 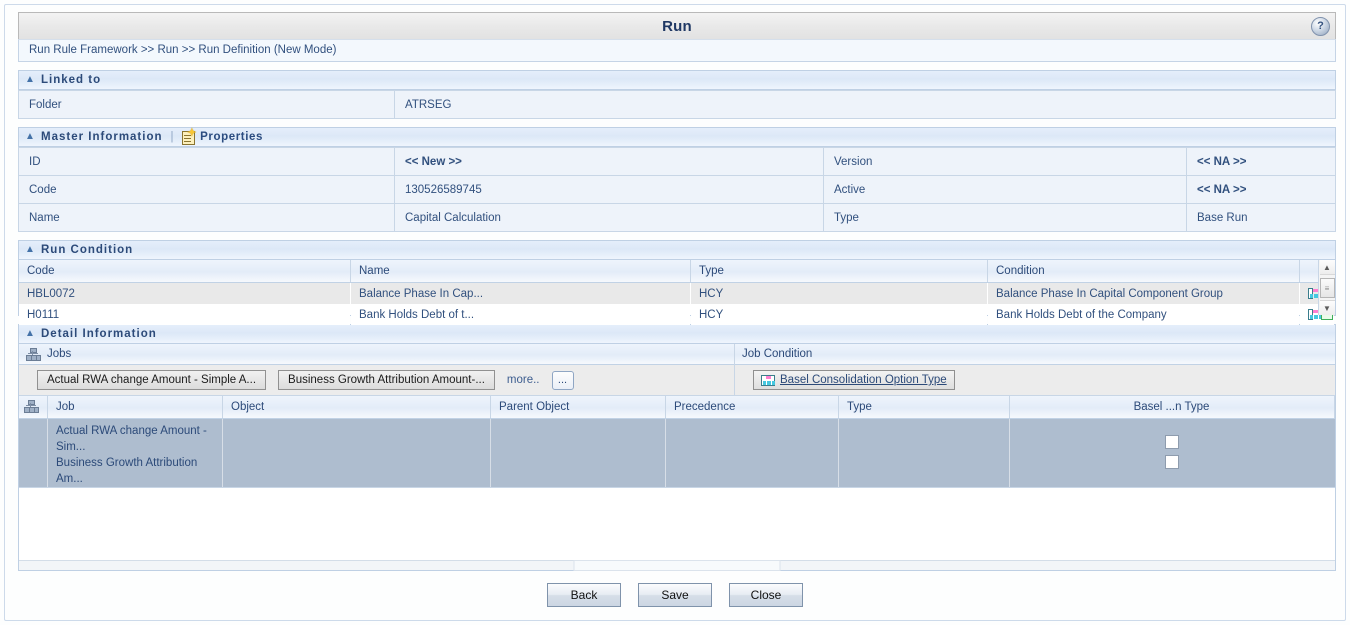 What do you see at coordinates (71, 80) in the screenshot?
I see `linked-to-title: Linked to` at bounding box center [71, 80].